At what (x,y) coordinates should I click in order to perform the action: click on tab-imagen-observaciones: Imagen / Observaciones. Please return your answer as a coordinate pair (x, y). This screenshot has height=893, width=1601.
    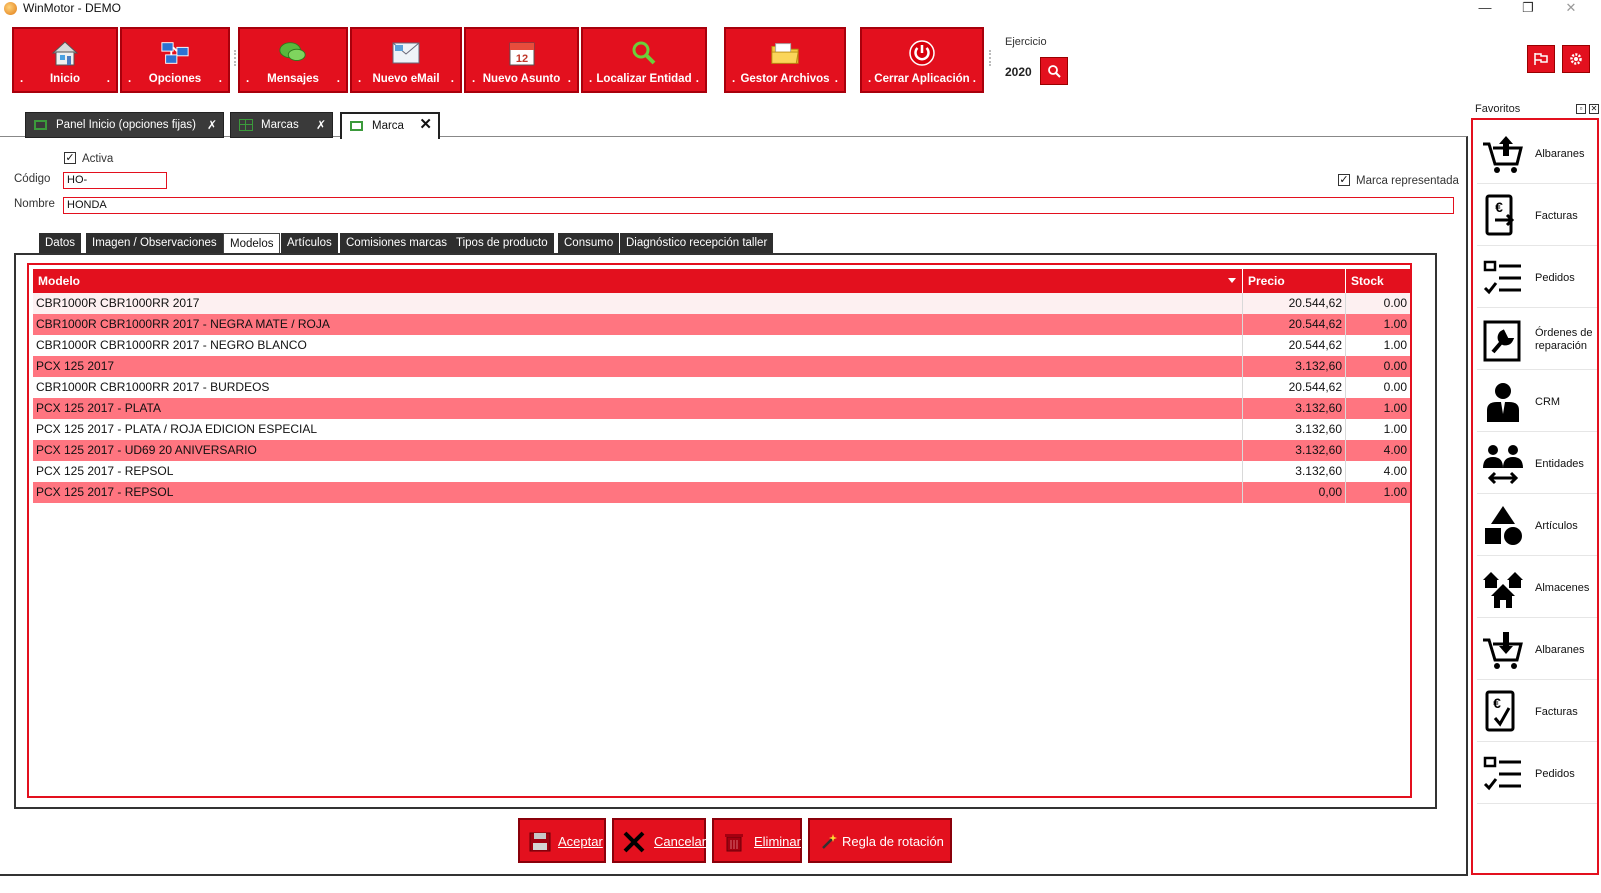
    Looking at the image, I should click on (154, 243).